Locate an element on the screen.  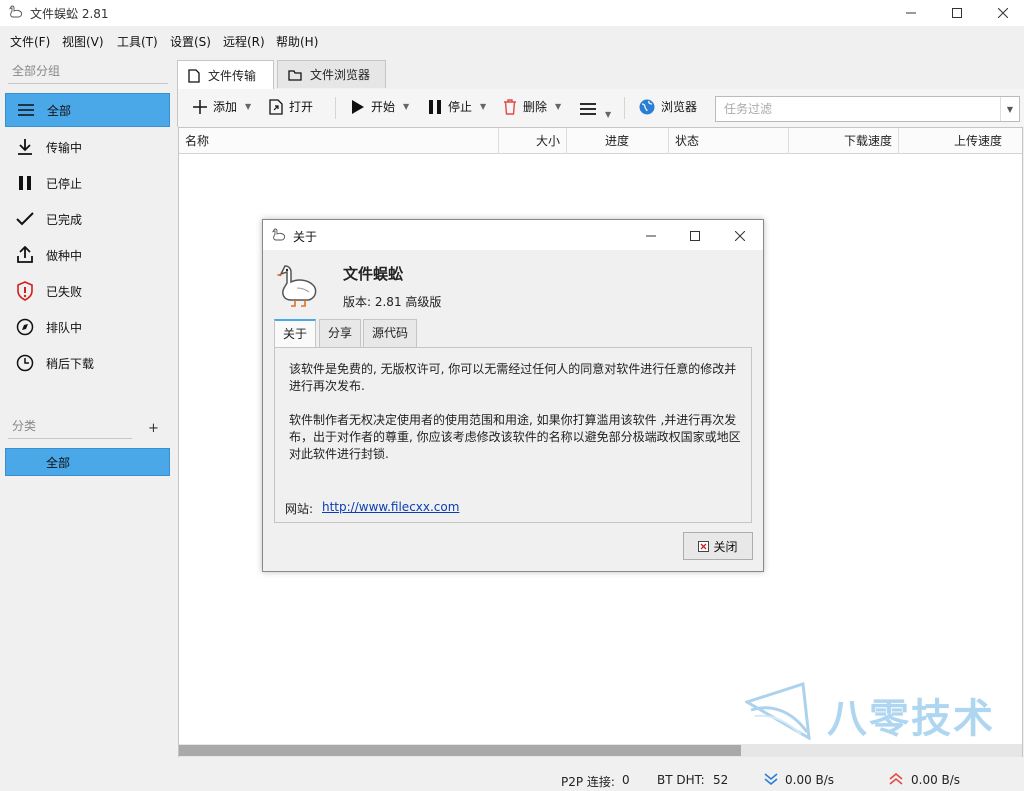
dialog-close-x-button is located at coordinates (740, 236).